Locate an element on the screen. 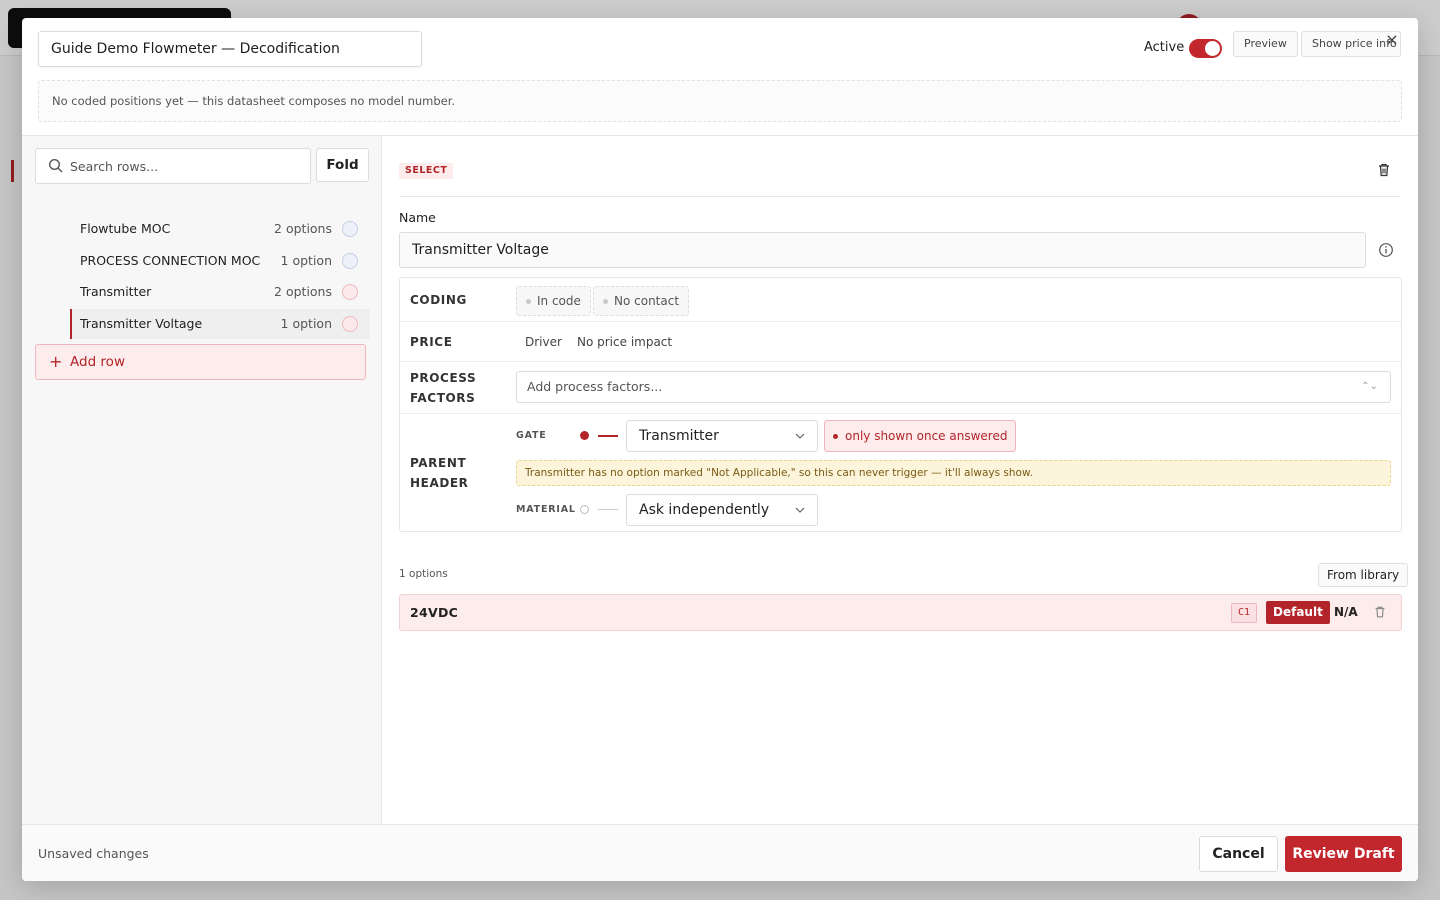 This screenshot has width=1440, height=900. sidebar-item-label: Flowtube MOC is located at coordinates (125, 228).